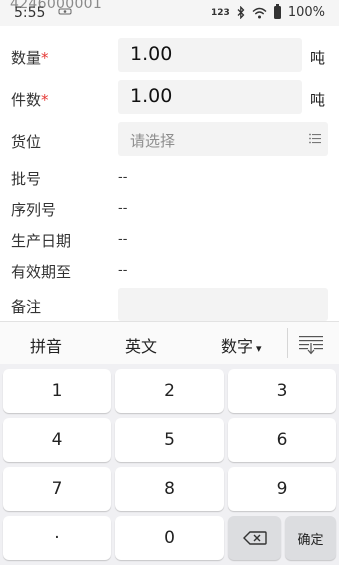  Describe the element at coordinates (30, 13) in the screenshot. I see `status-time: 5:55` at that location.